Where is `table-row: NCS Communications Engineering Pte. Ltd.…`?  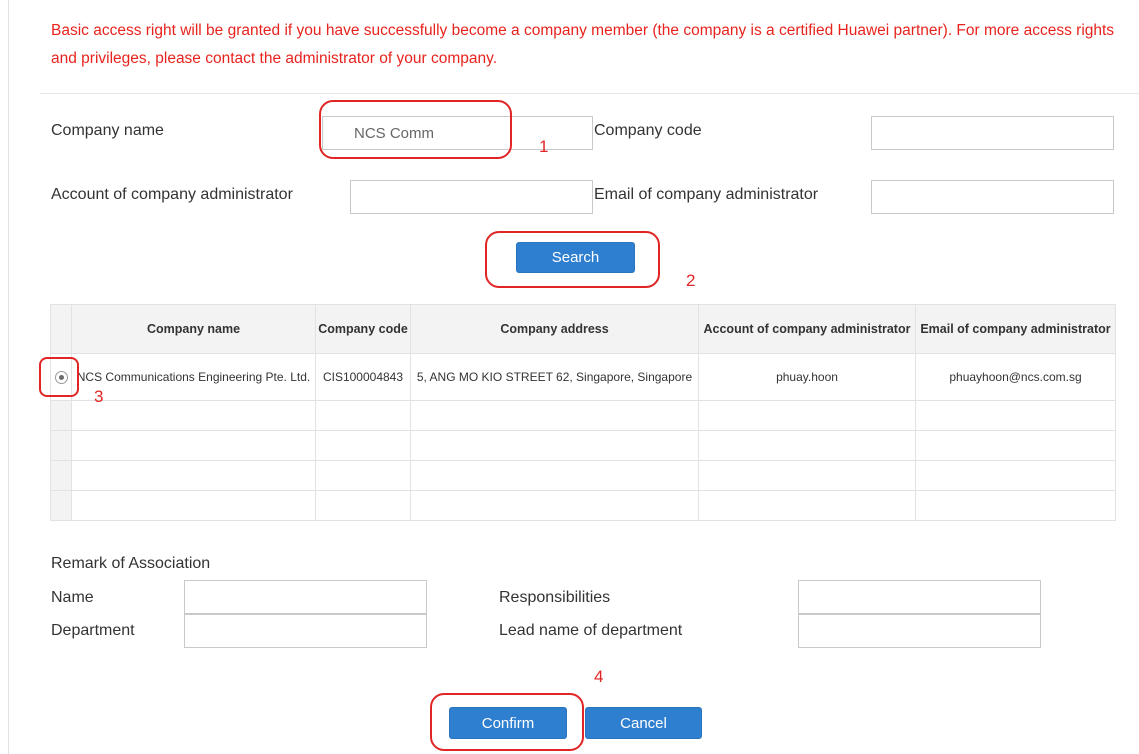
table-row: NCS Communications Engineering Pte. Ltd.… is located at coordinates (583, 377).